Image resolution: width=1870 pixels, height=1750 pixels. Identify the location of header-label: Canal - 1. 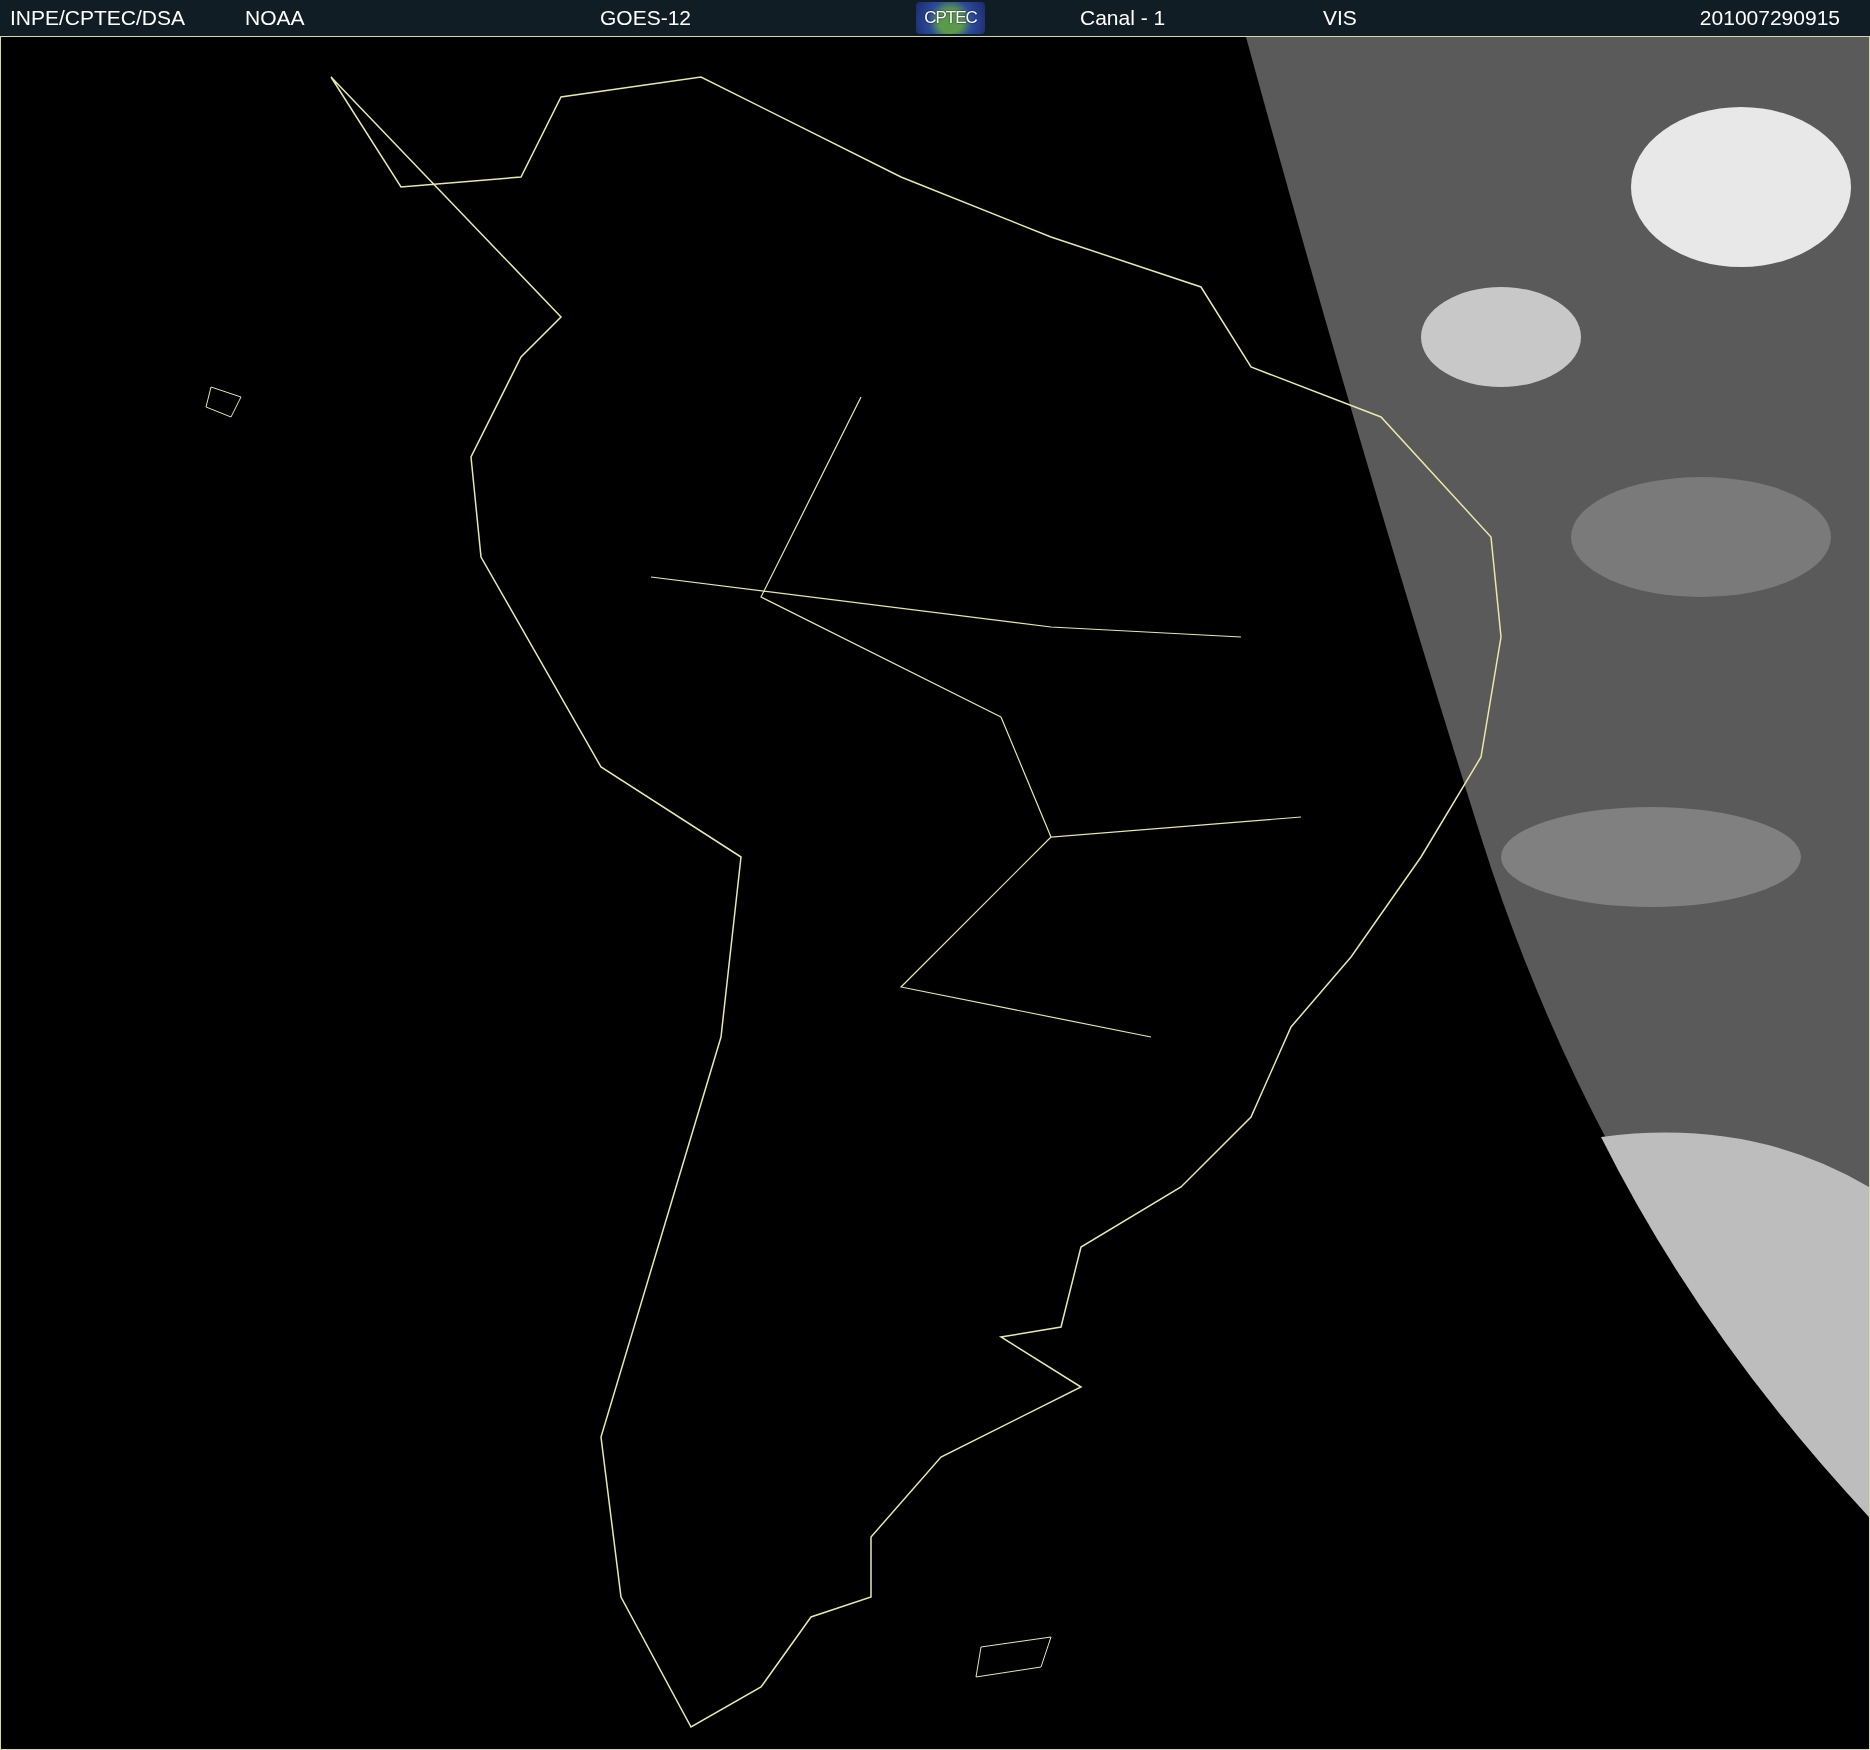
(1123, 18).